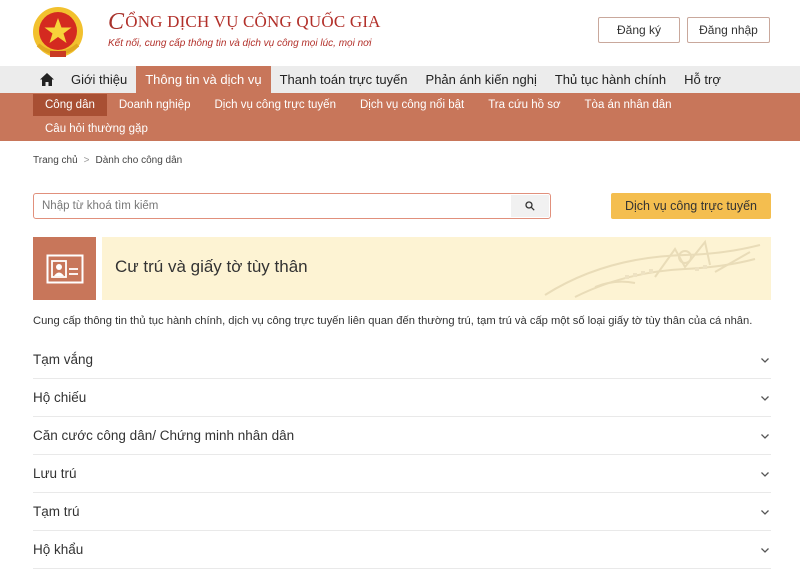  I want to click on topic-title: Cư trú và giấy tờ tùy thân, so click(211, 266).